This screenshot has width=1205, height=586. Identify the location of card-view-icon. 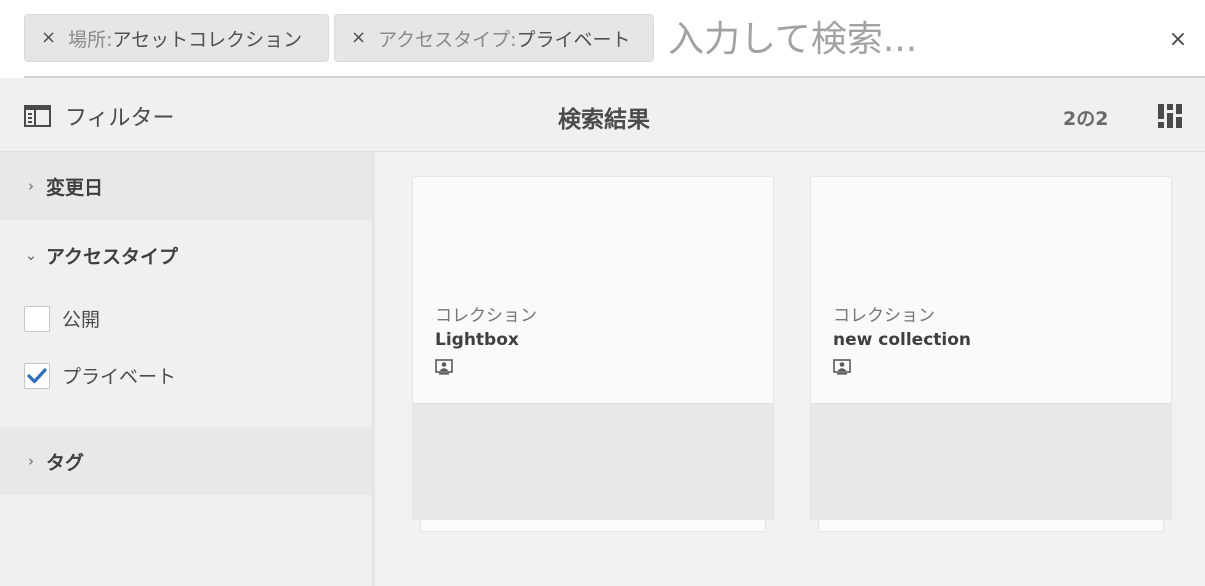
(1170, 116).